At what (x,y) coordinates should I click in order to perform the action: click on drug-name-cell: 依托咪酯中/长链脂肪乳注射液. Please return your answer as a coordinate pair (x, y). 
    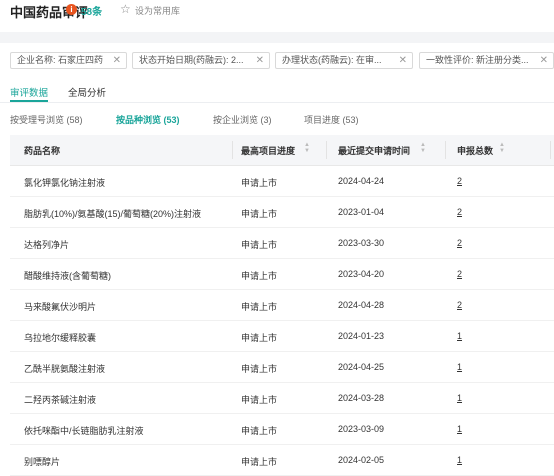
    Looking at the image, I should click on (84, 430).